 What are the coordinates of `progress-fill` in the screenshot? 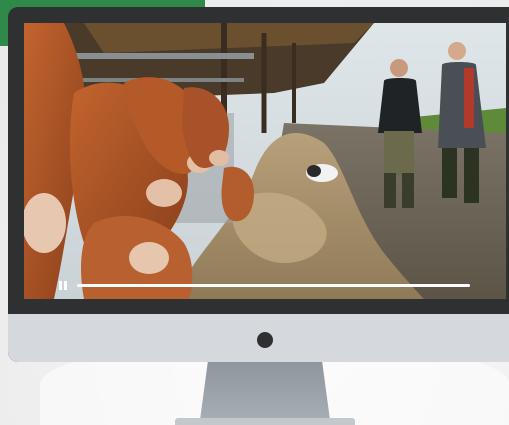 It's located at (273, 285).